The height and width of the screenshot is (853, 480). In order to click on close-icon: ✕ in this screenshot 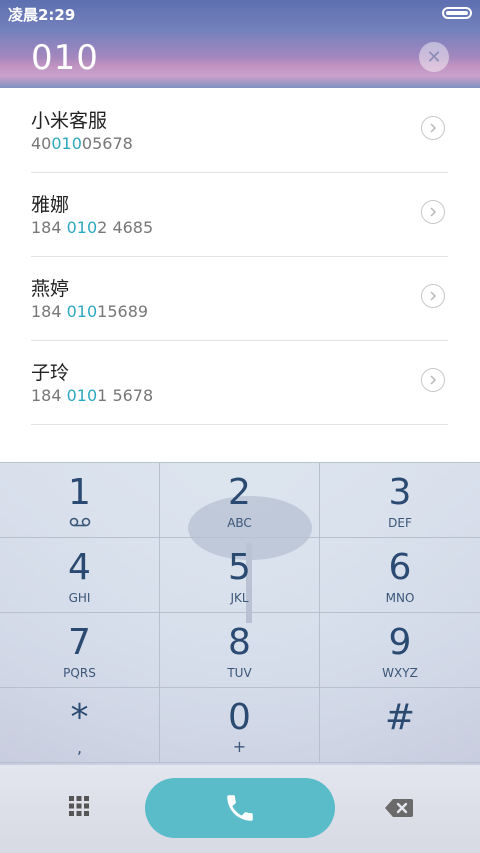, I will do `click(434, 57)`.